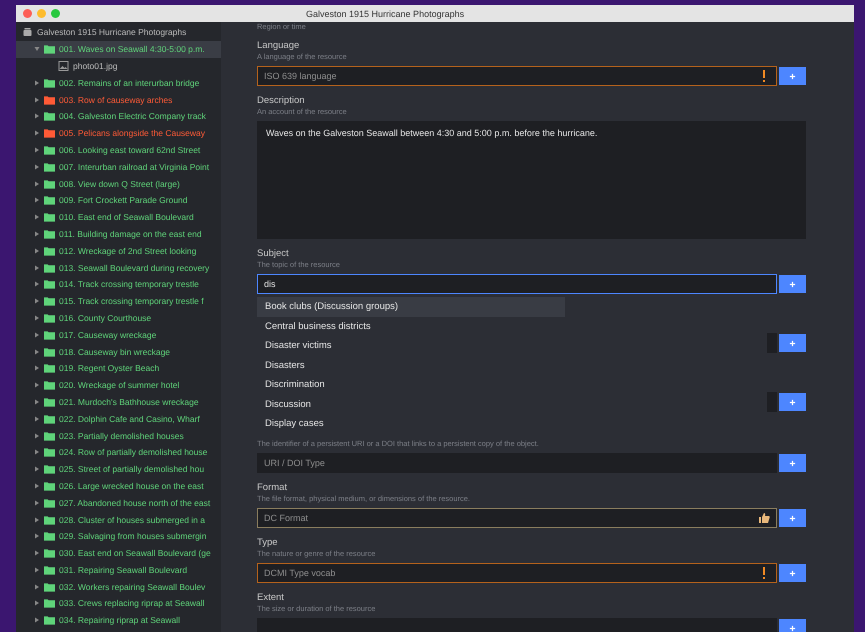  What do you see at coordinates (118, 318) in the screenshot?
I see `tree-item: 016. County Courthouse` at bounding box center [118, 318].